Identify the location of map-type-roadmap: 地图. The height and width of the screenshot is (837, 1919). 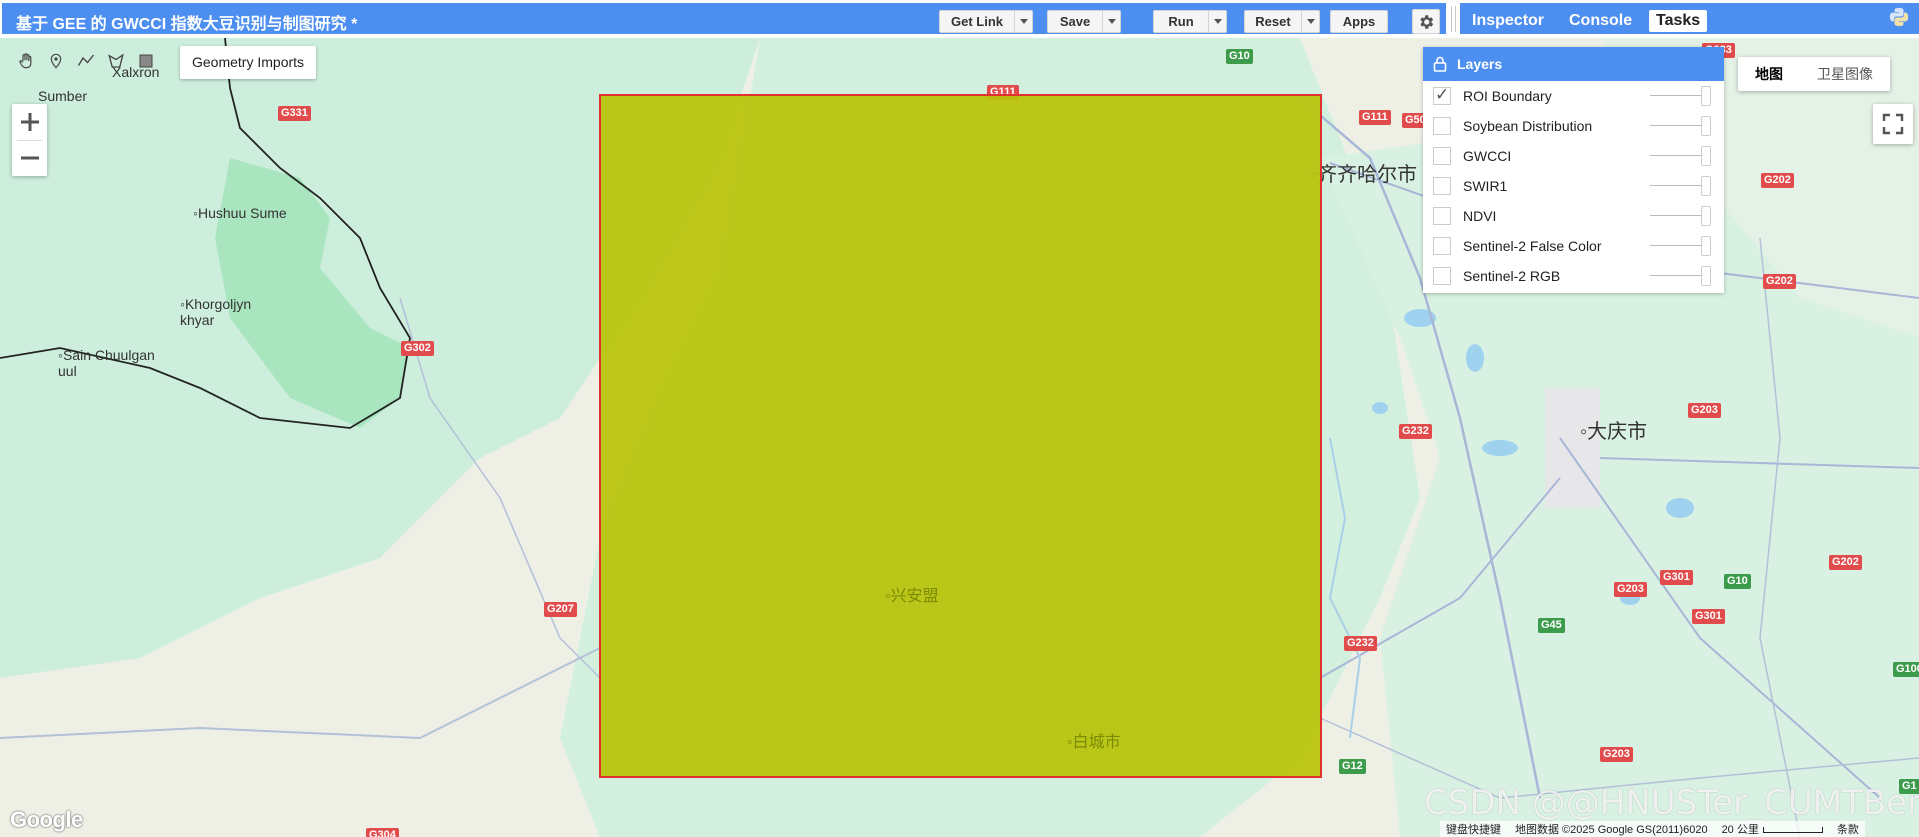
(1769, 74).